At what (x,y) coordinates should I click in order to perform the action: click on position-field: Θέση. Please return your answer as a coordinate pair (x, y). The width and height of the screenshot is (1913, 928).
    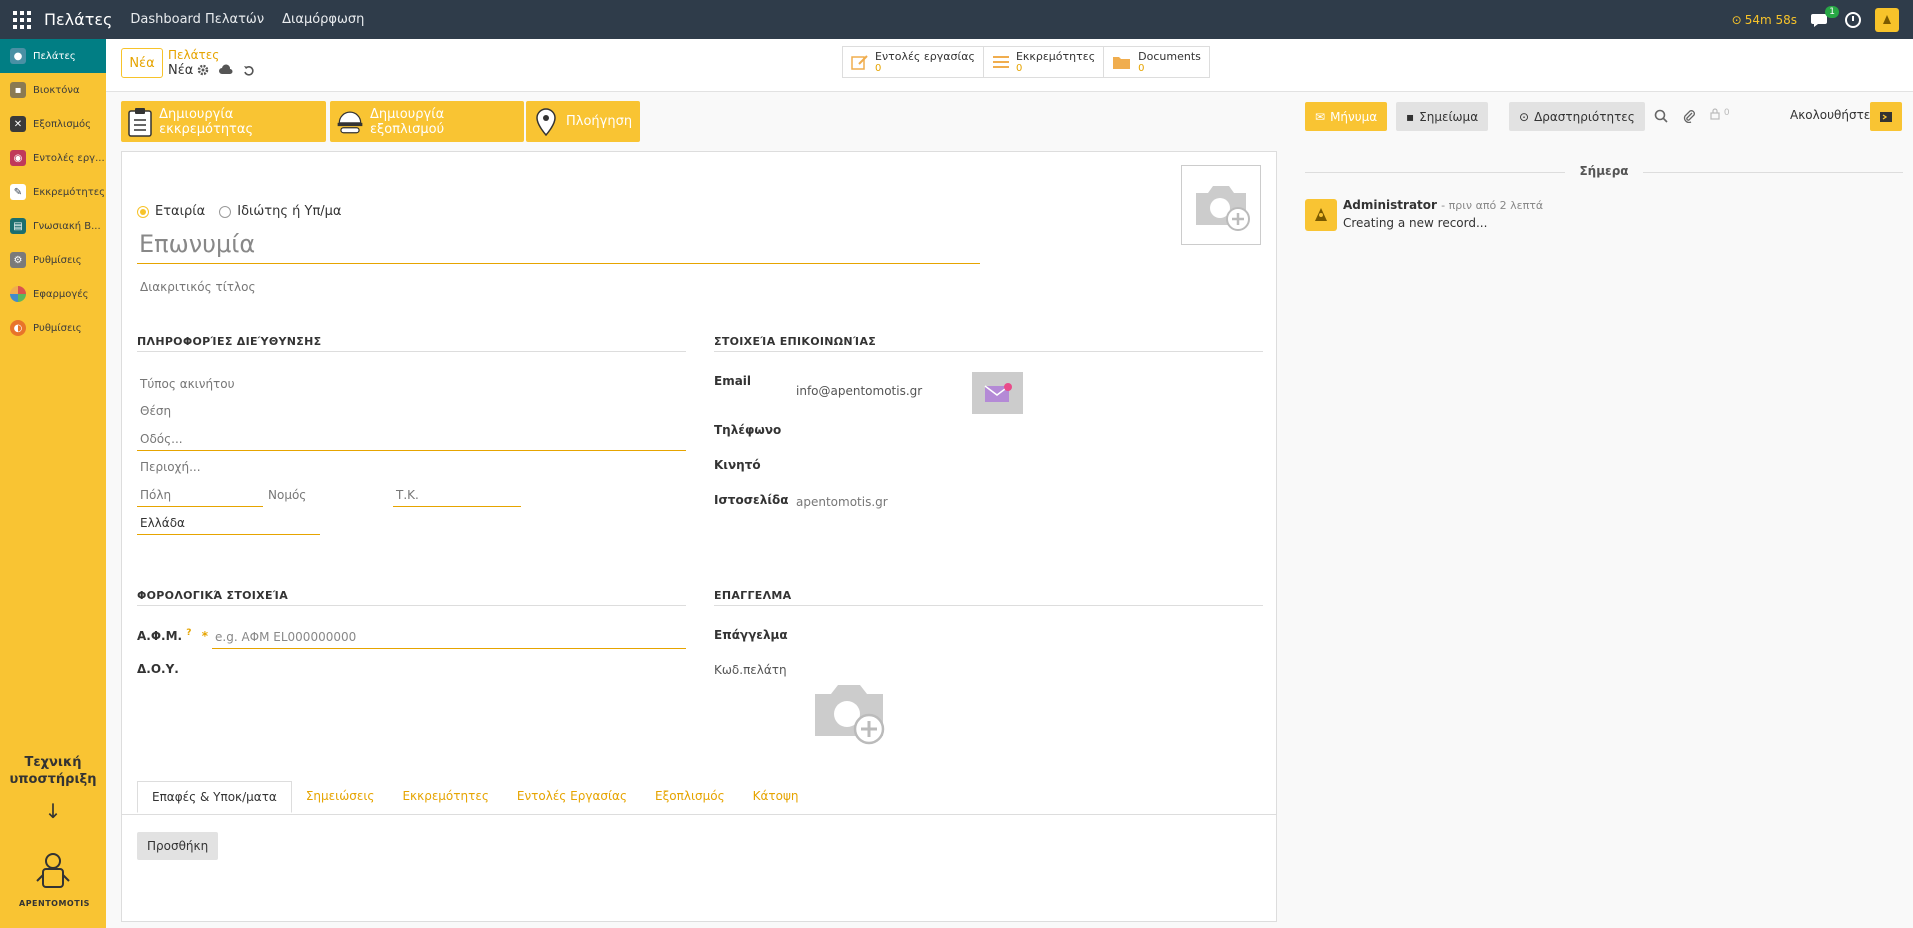
    Looking at the image, I should click on (155, 411).